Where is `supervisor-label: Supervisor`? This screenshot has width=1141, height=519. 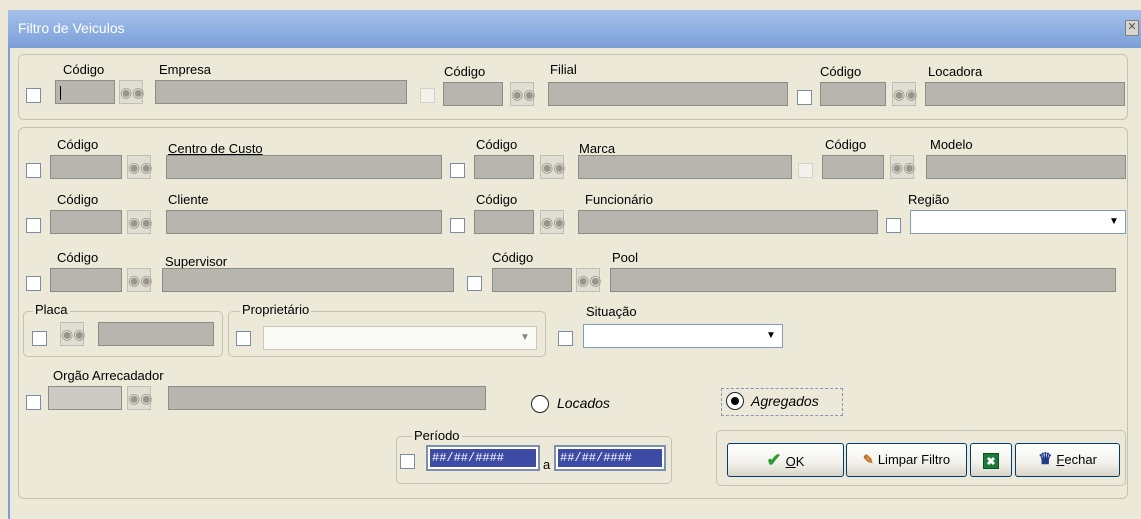 supervisor-label: Supervisor is located at coordinates (196, 261).